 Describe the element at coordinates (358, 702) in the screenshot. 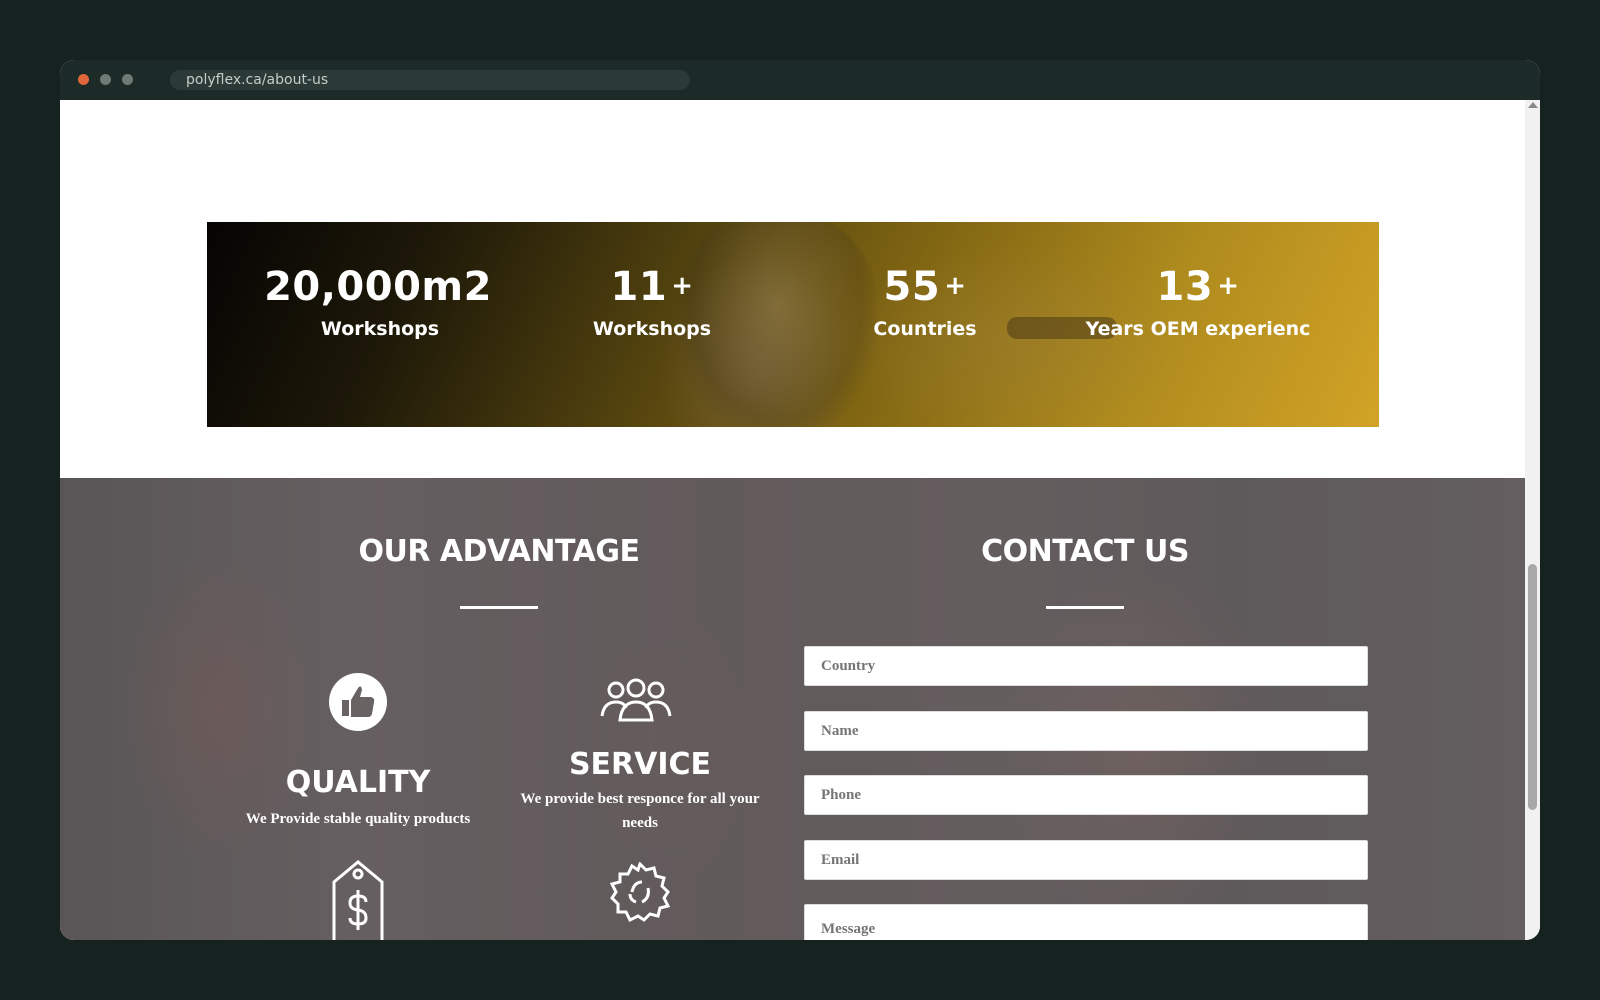

I see `thumbs-up-icon` at that location.